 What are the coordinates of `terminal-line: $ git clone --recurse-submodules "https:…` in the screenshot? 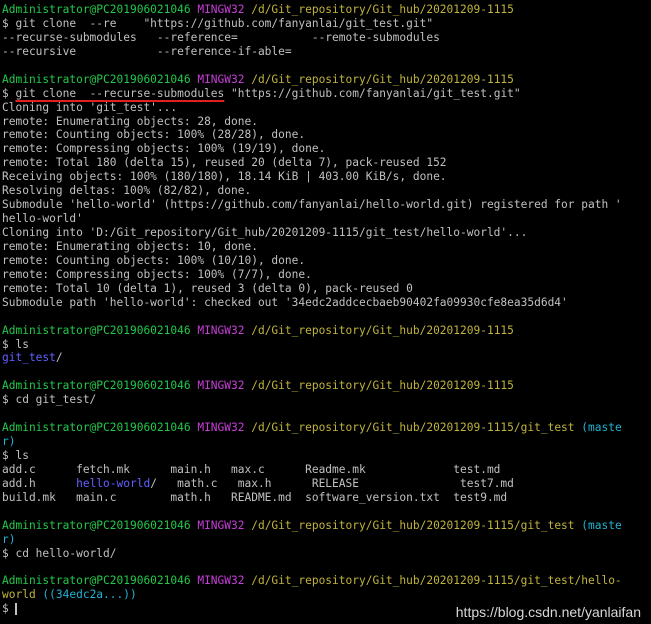 It's located at (325, 94).